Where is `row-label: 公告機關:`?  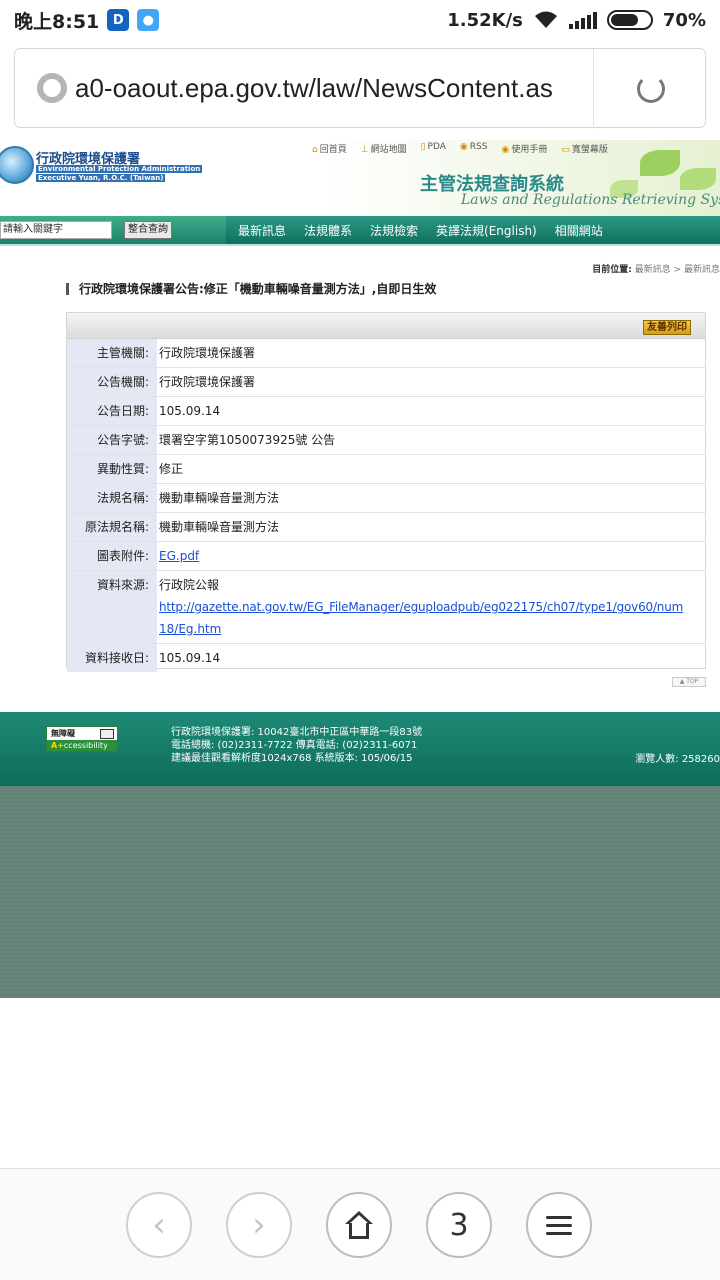 row-label: 公告機關: is located at coordinates (112, 382).